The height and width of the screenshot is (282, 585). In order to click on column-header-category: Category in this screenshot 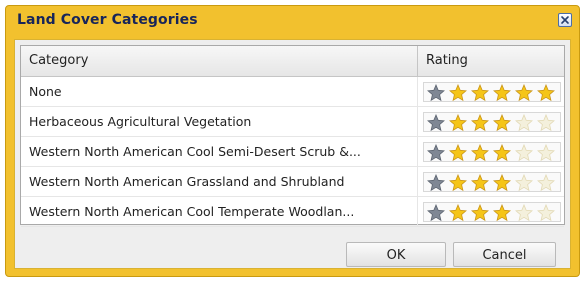, I will do `click(219, 61)`.